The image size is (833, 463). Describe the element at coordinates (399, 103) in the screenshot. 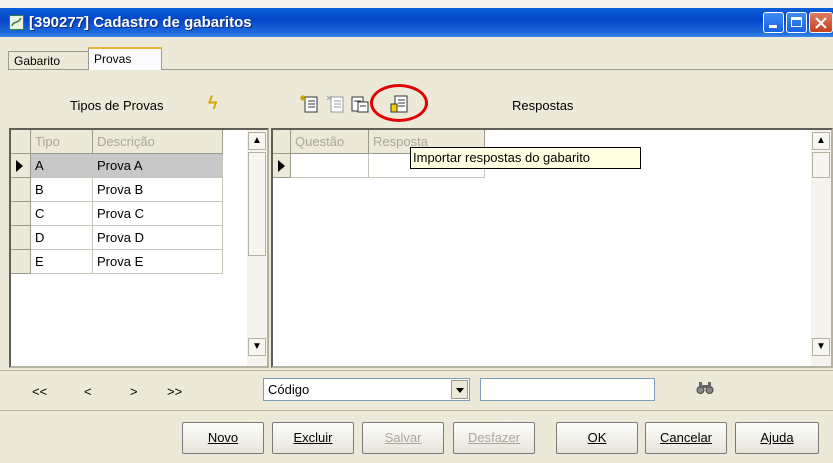

I see `highlight-circle` at that location.